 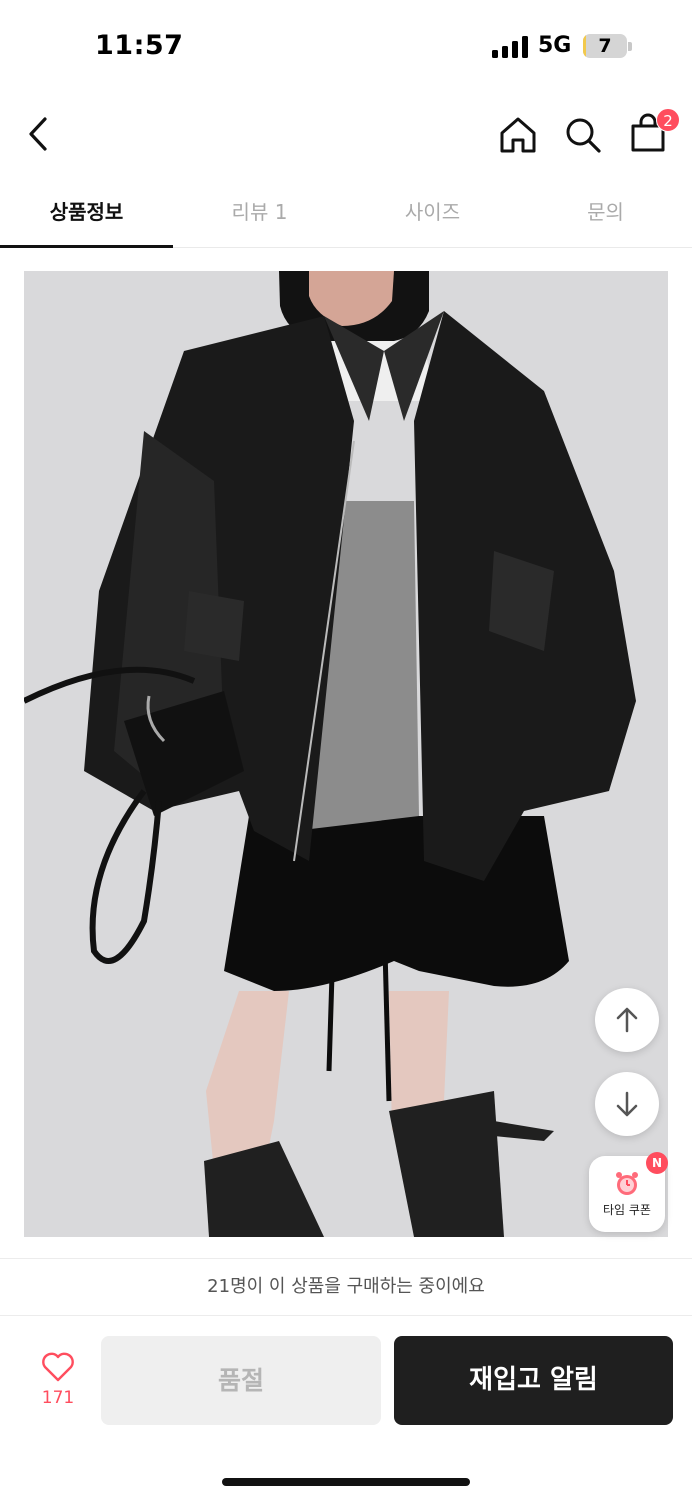 I want to click on battery-level: 7, so click(x=605, y=46).